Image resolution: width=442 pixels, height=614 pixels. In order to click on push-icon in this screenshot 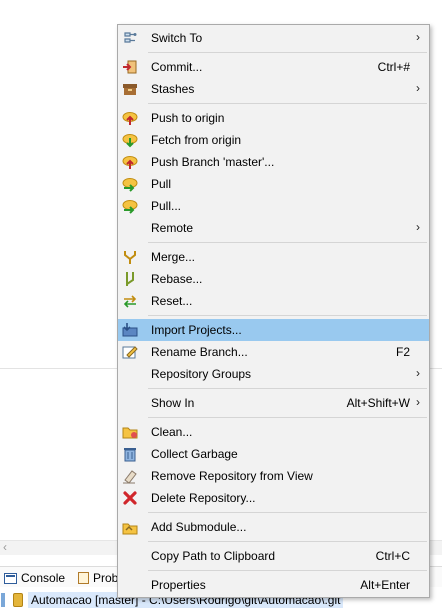, I will do `click(130, 118)`.